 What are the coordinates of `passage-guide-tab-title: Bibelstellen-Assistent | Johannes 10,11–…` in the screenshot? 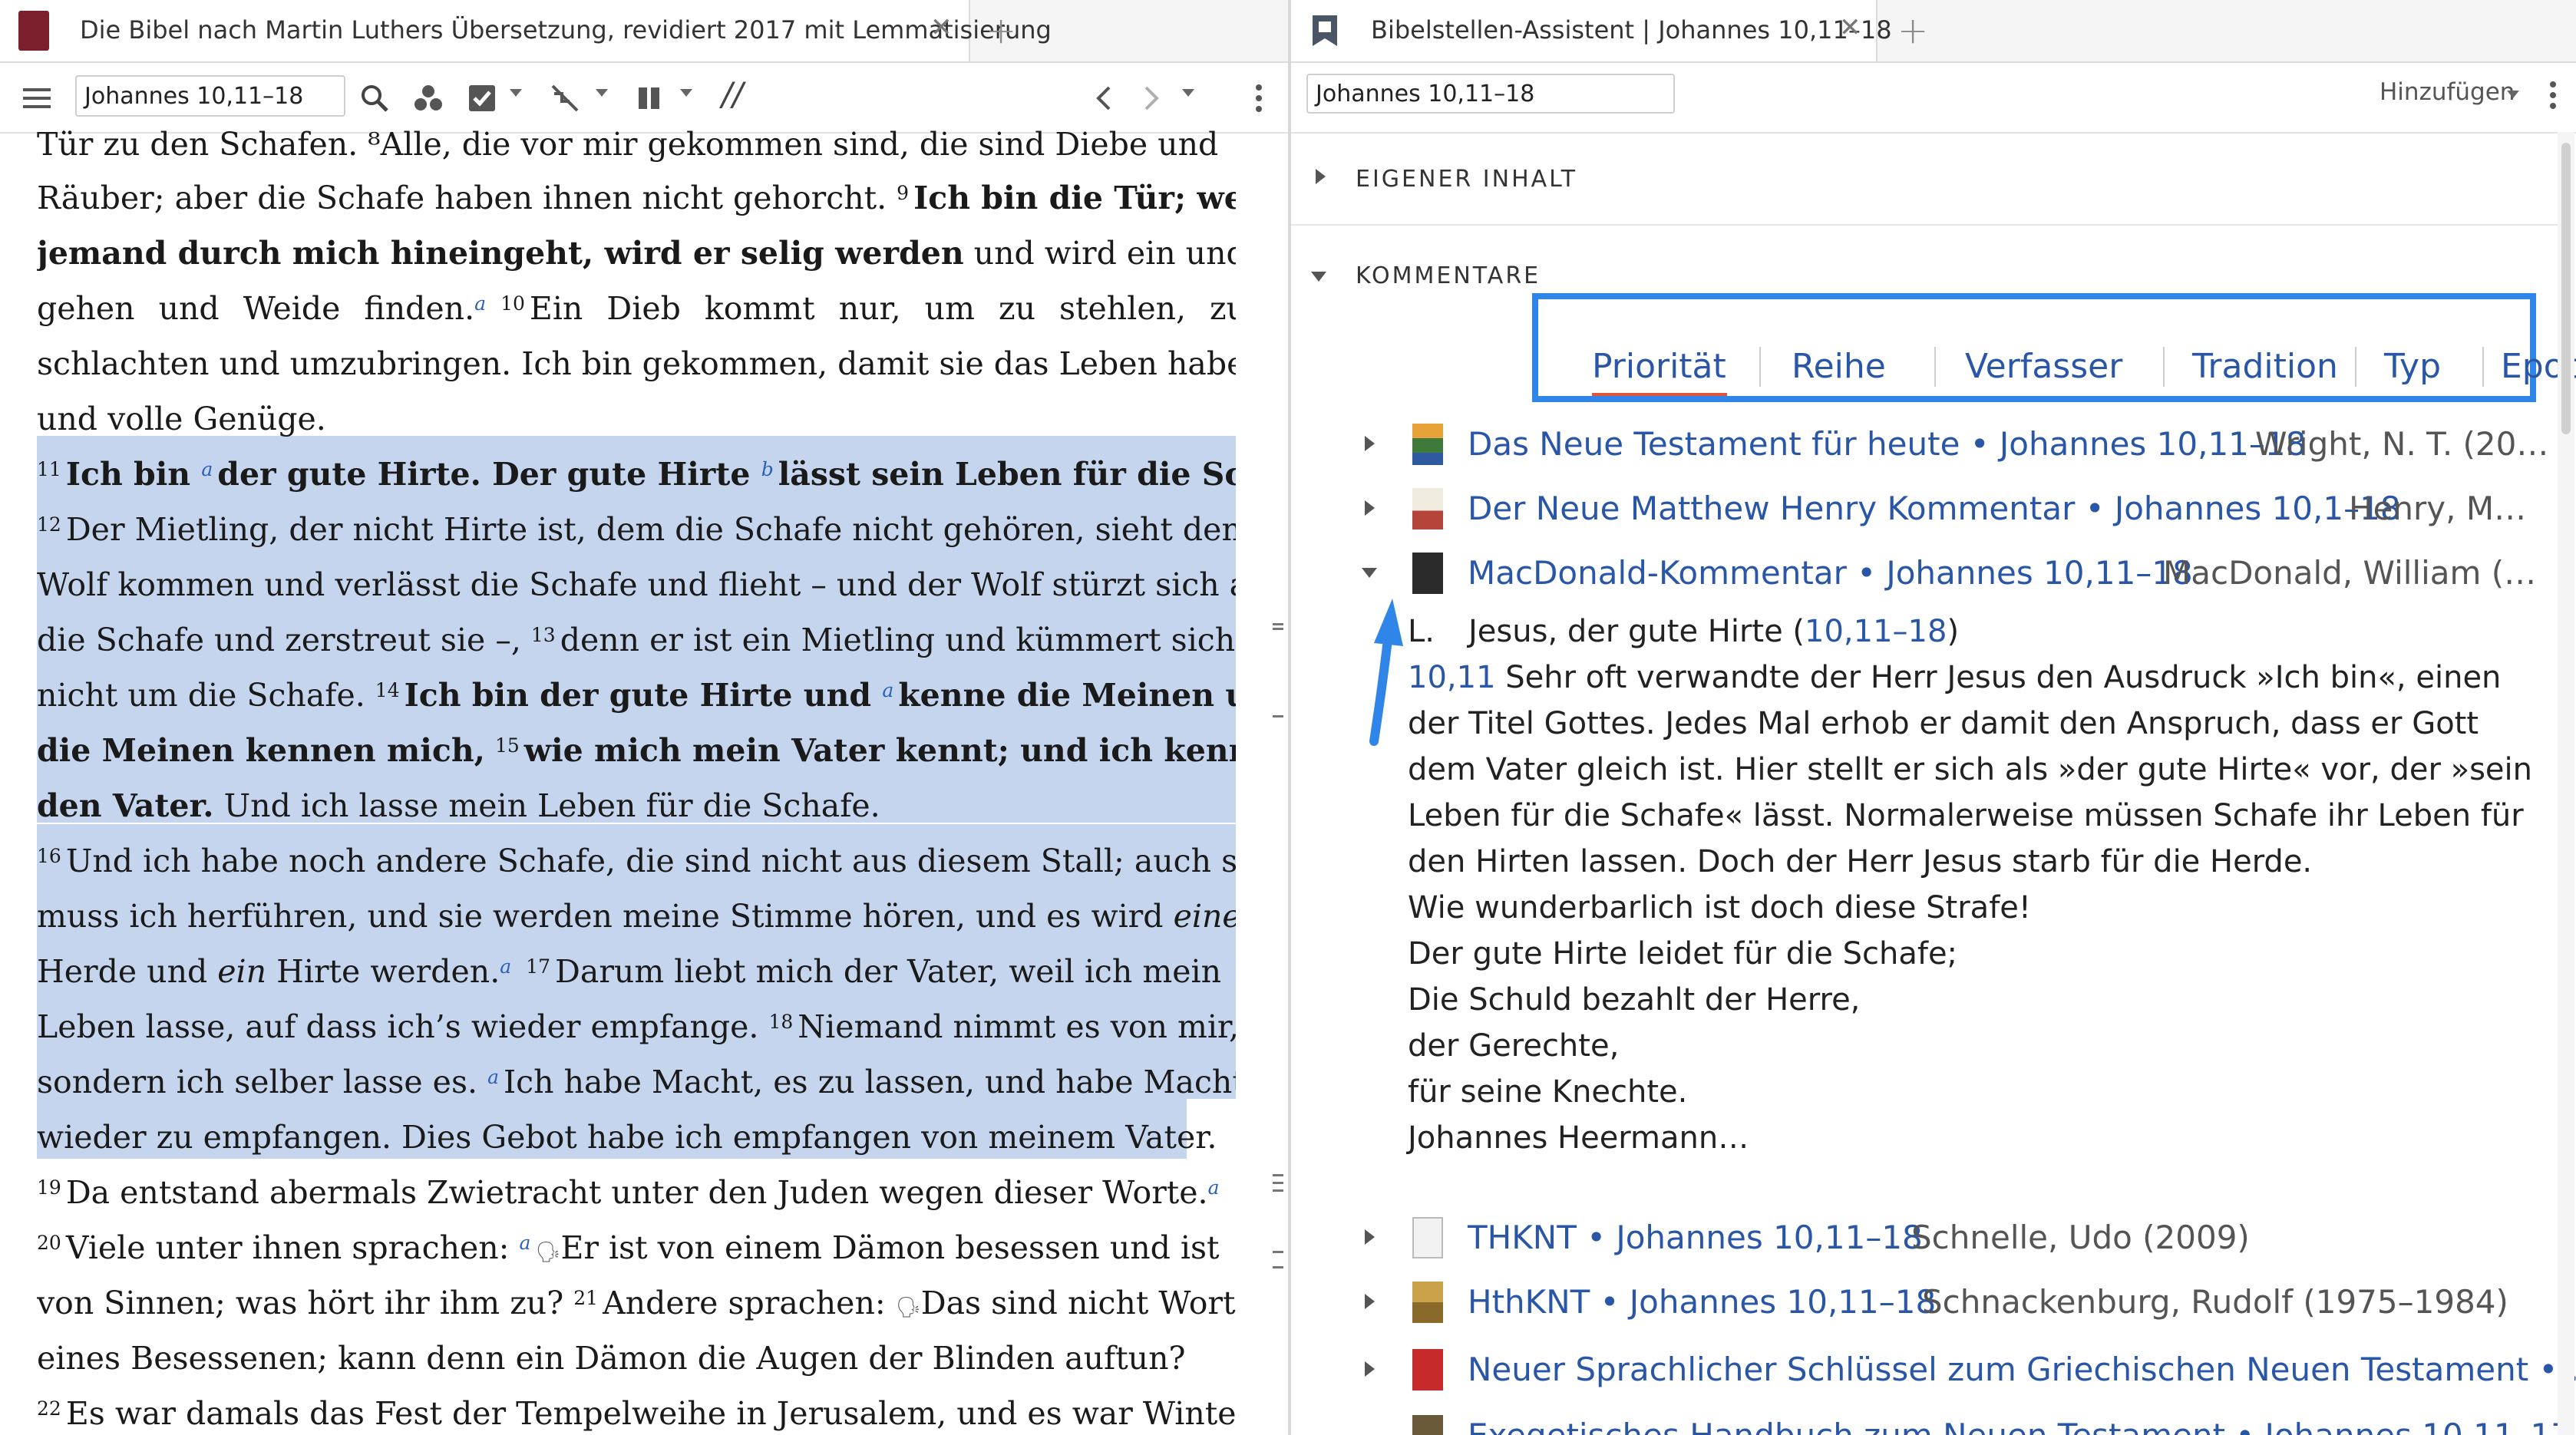 It's located at (1631, 30).